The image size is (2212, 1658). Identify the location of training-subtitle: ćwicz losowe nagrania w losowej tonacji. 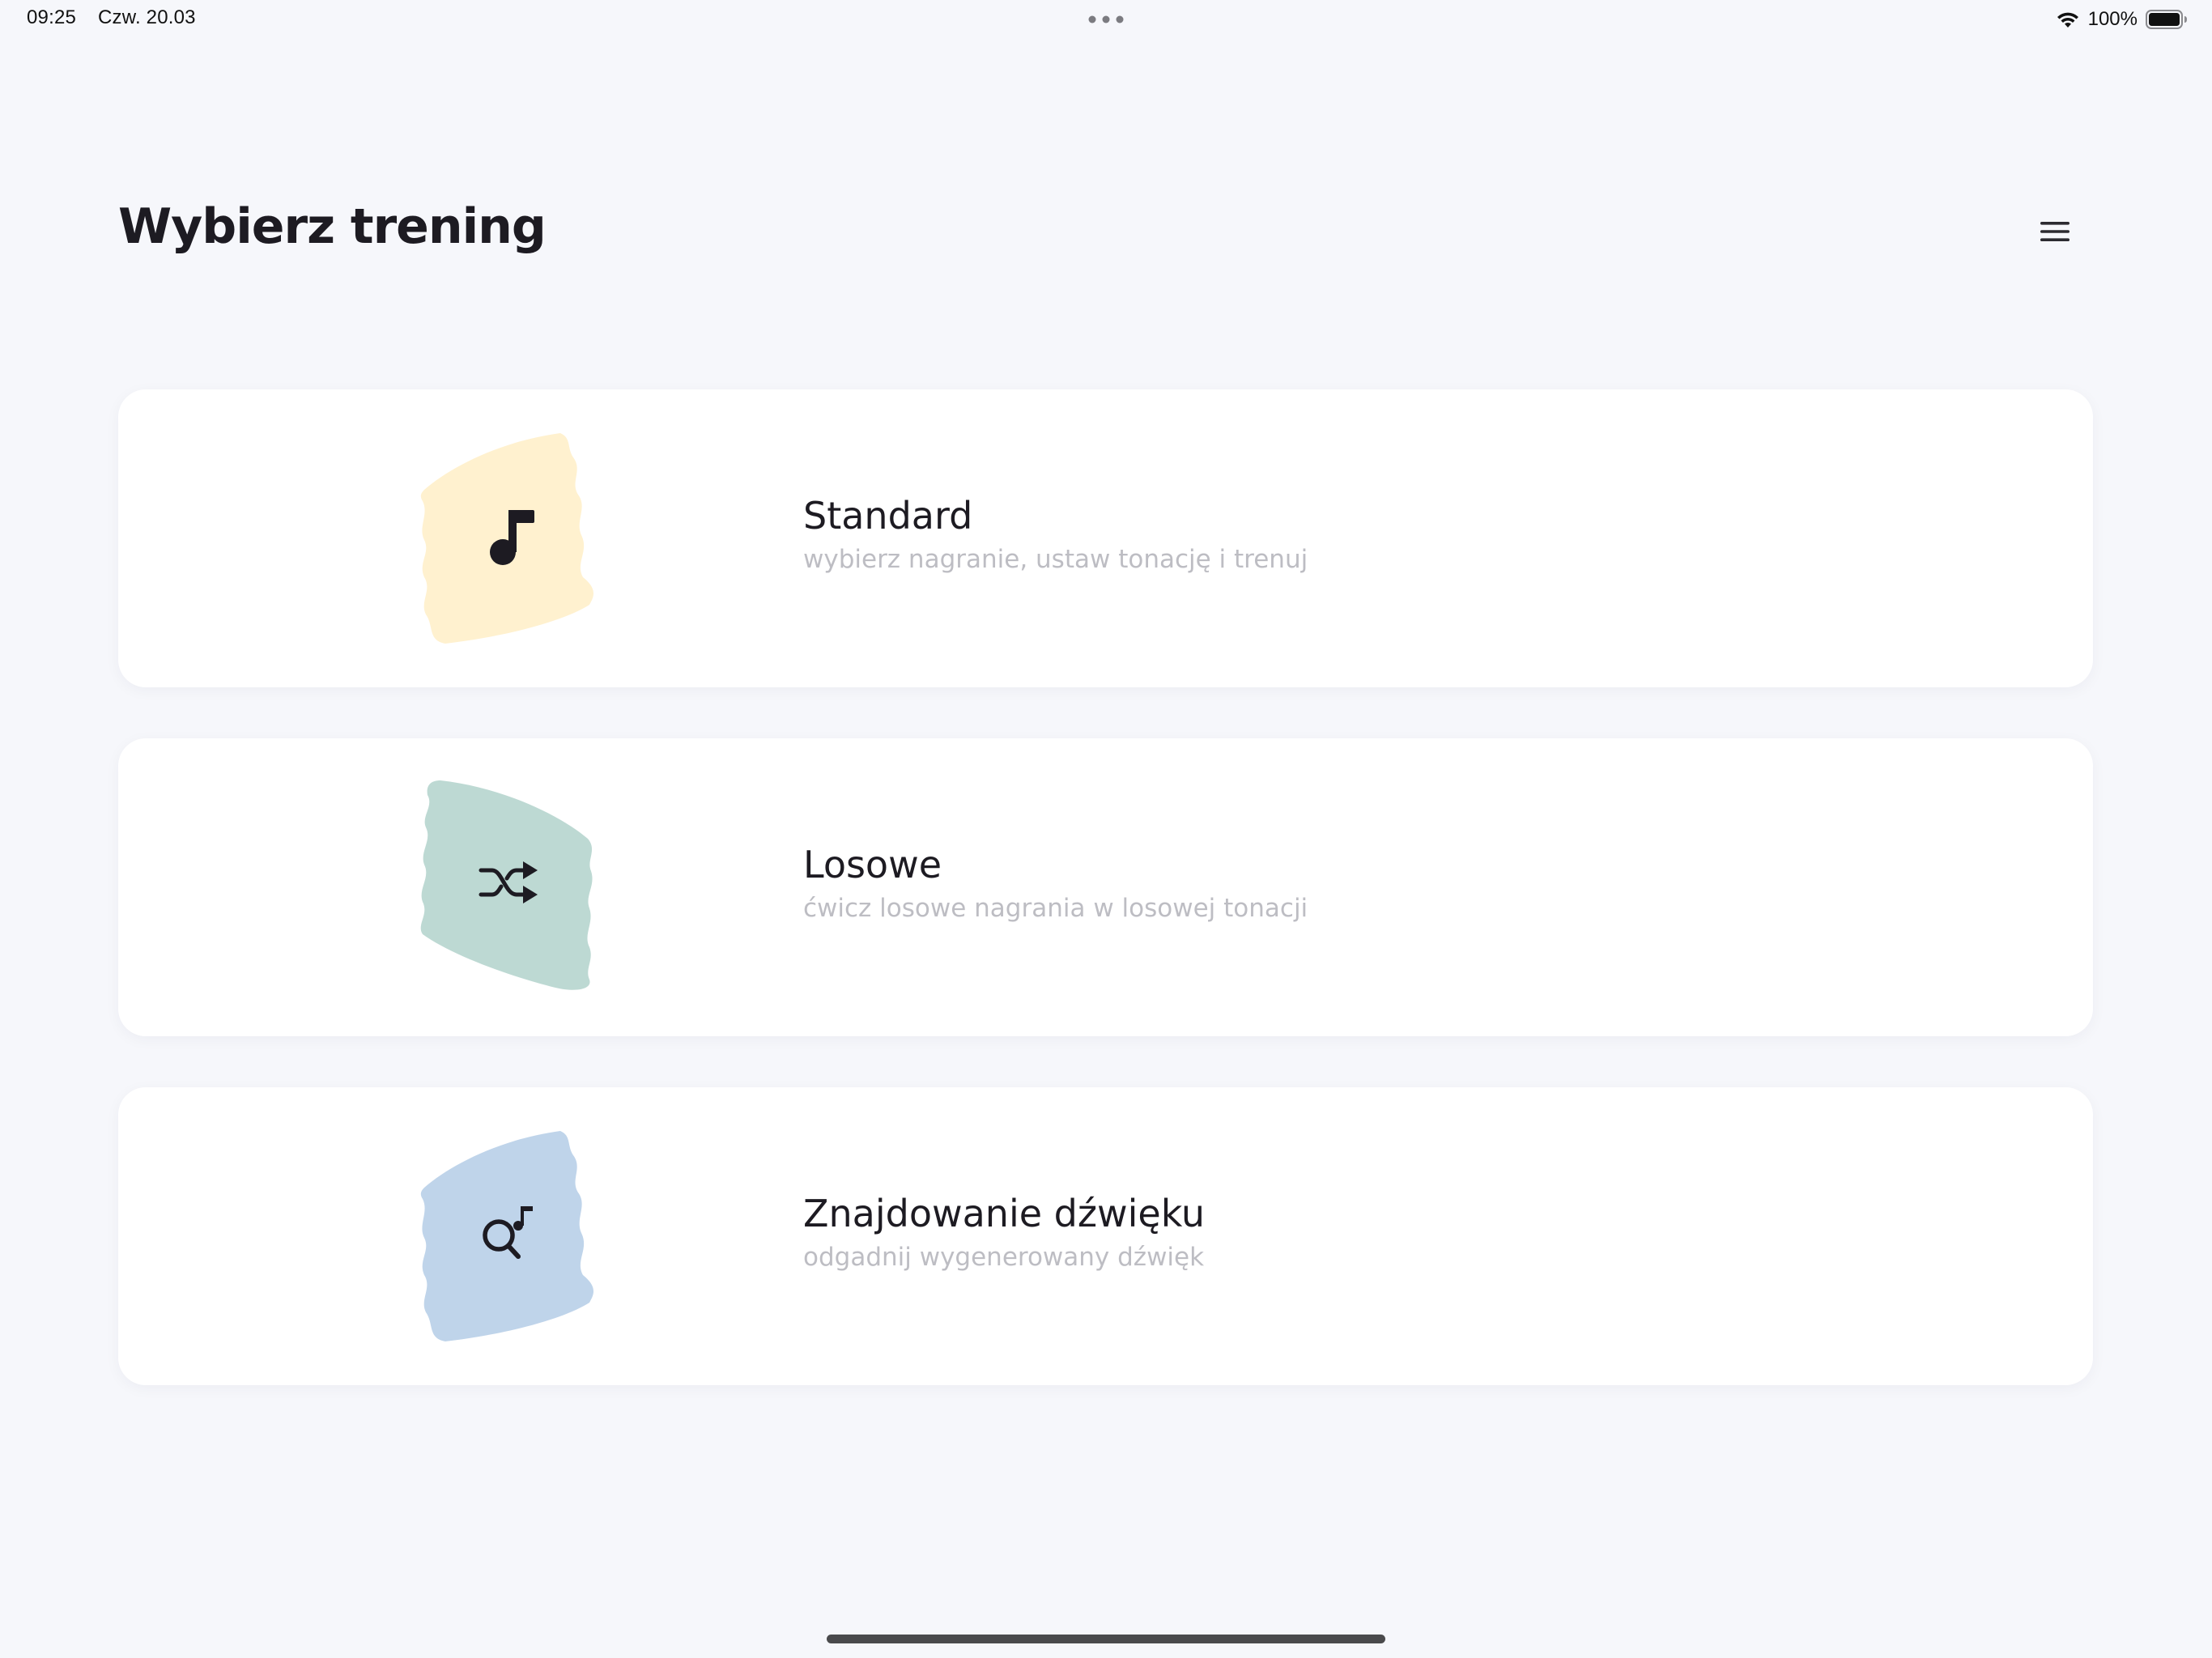
(1055, 908).